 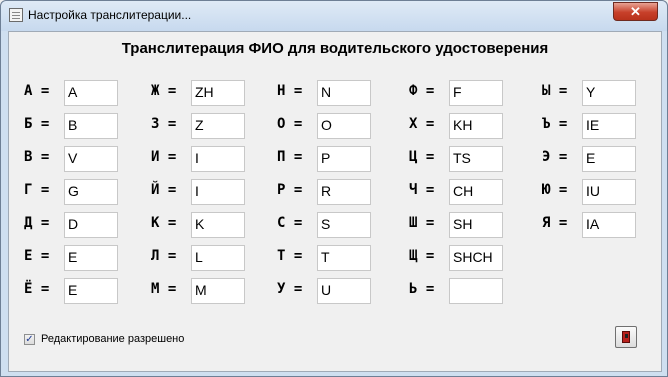 I want to click on cyrillic-letter-label: Л =, so click(x=164, y=256).